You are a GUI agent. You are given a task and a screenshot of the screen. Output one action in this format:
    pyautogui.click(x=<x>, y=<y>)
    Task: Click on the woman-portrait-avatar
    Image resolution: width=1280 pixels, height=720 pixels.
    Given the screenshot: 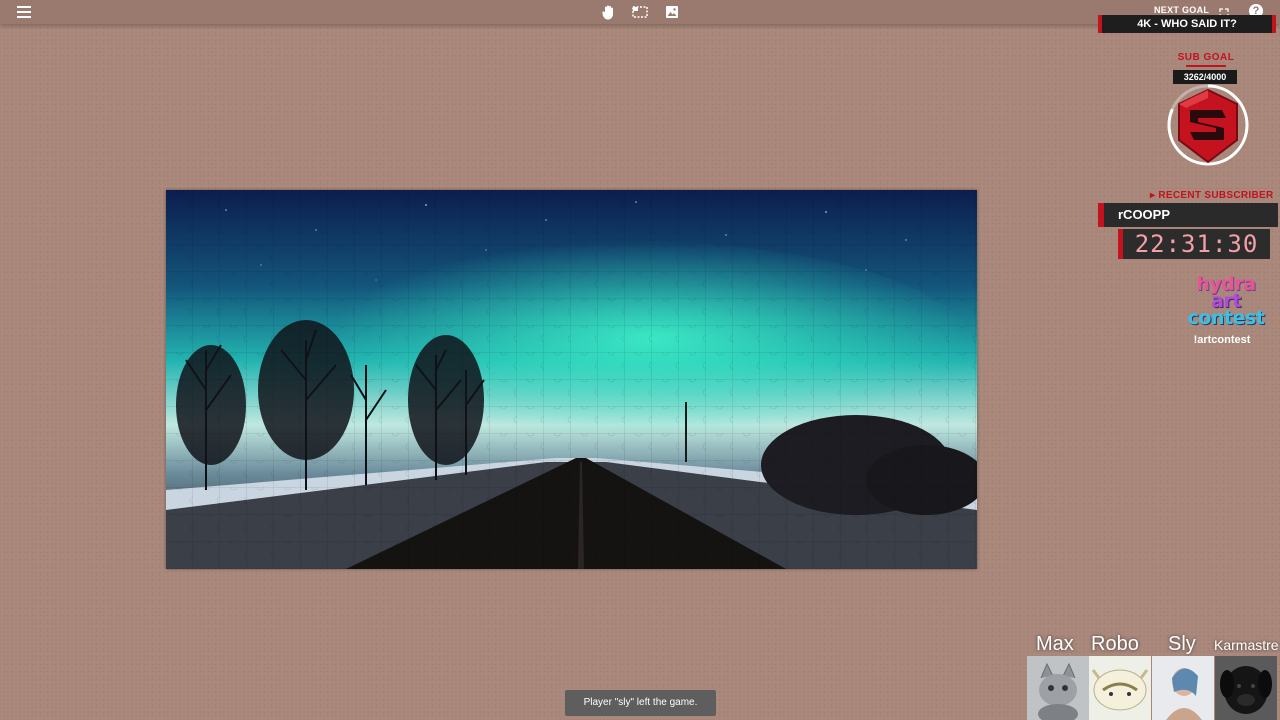 What is the action you would take?
    pyautogui.click(x=1183, y=688)
    